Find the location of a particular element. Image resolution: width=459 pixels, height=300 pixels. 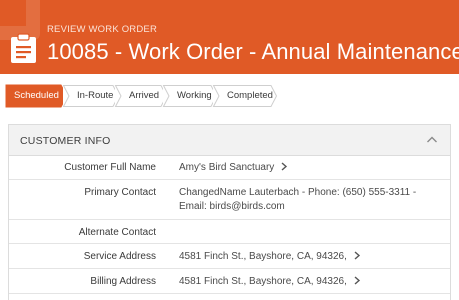

field-label: Billing Address is located at coordinates (123, 281).